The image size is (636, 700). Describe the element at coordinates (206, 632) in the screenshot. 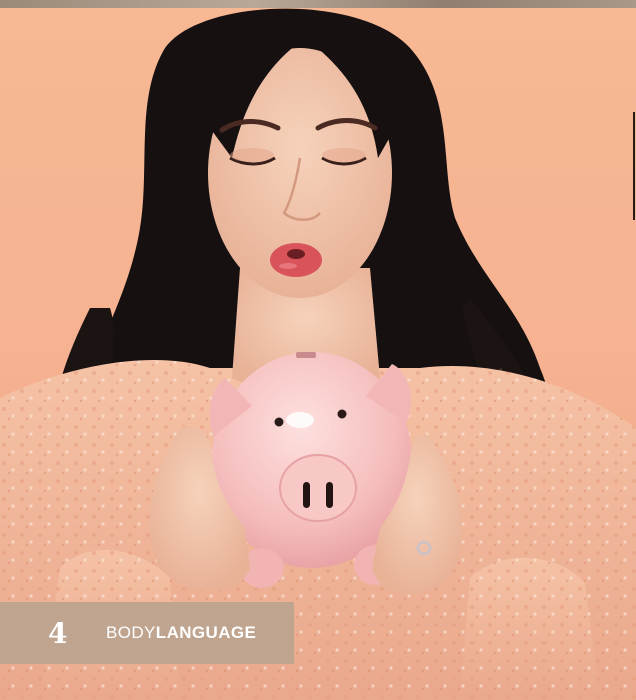

I see `section-title-bold: LANGUAGE` at that location.